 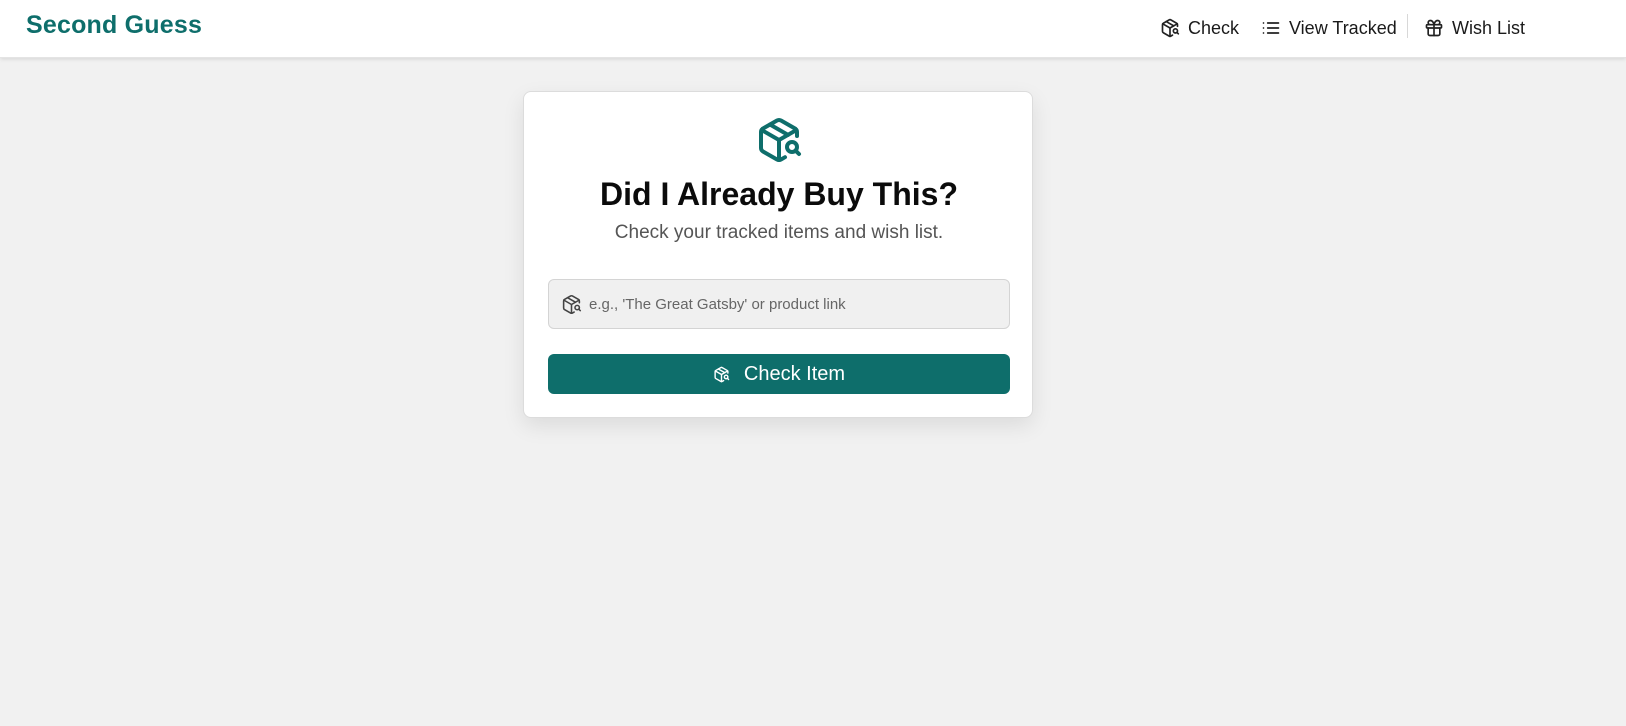 What do you see at coordinates (779, 232) in the screenshot?
I see `page-subtitle: Check your tracked items and wish list.` at bounding box center [779, 232].